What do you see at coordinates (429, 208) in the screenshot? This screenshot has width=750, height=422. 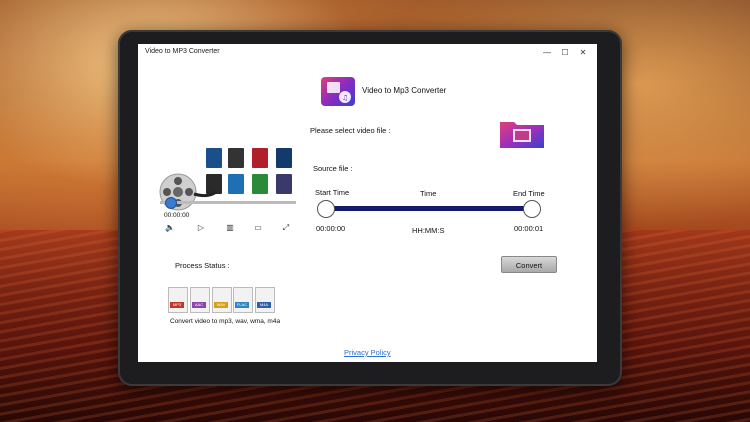 I see `time-range-track` at bounding box center [429, 208].